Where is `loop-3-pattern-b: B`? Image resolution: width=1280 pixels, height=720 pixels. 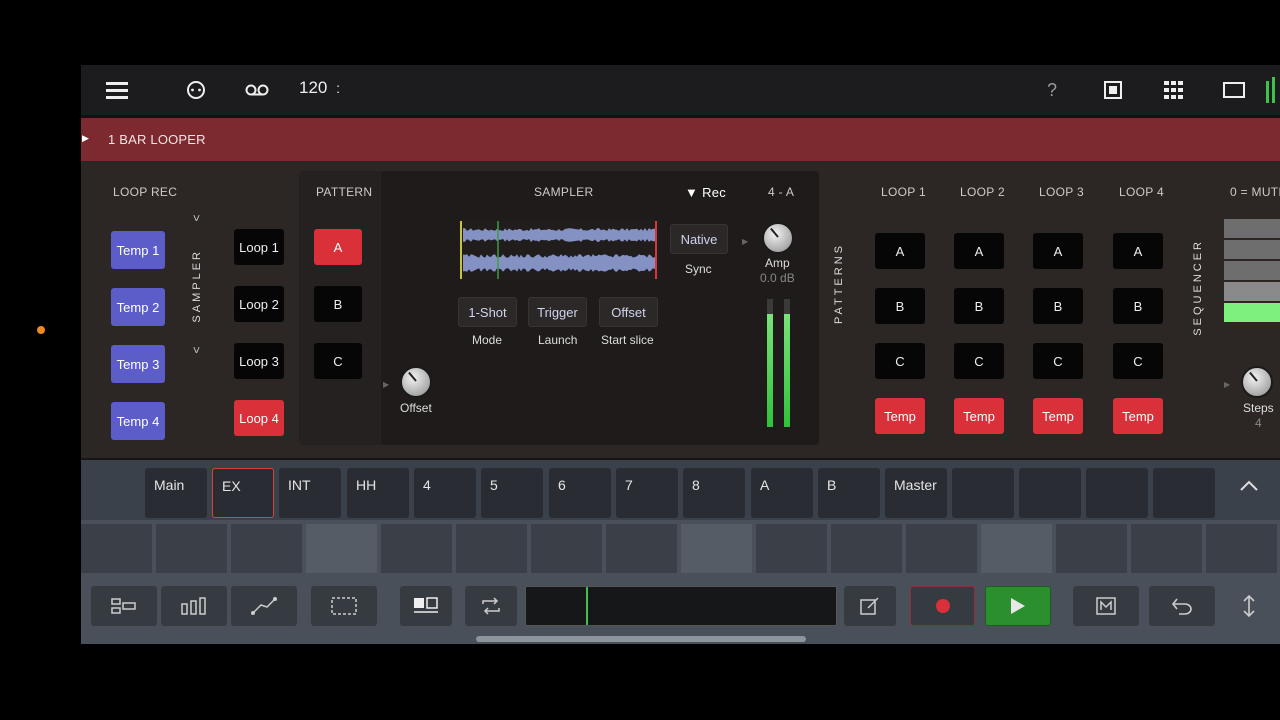
loop-3-pattern-b: B is located at coordinates (1058, 306).